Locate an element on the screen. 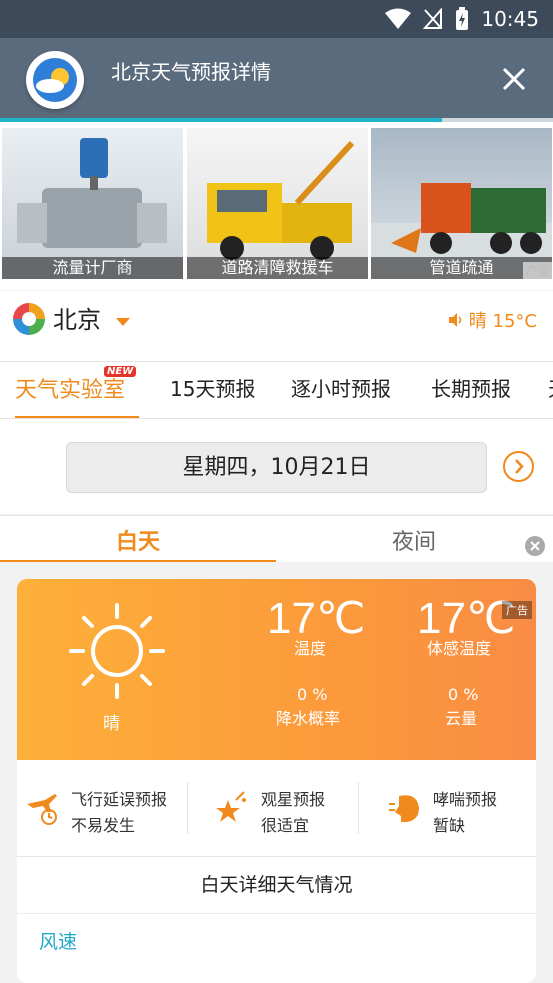 This screenshot has width=553, height=983. new-badge: NEW is located at coordinates (120, 371).